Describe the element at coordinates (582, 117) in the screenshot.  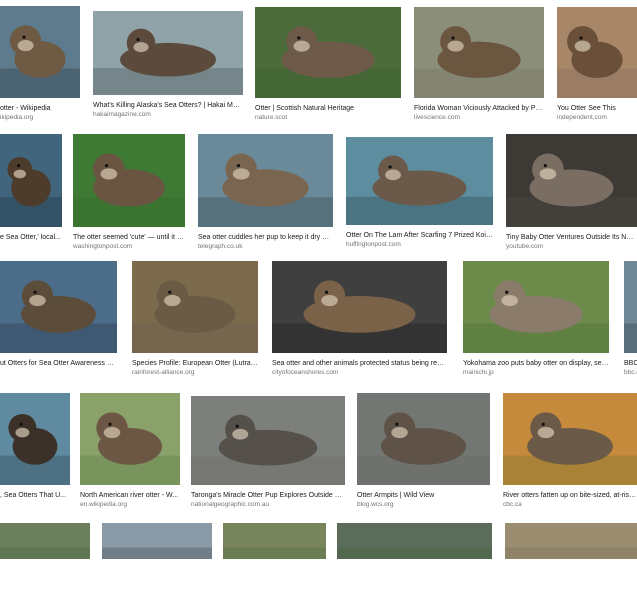
I see `result-source: independent.com` at that location.